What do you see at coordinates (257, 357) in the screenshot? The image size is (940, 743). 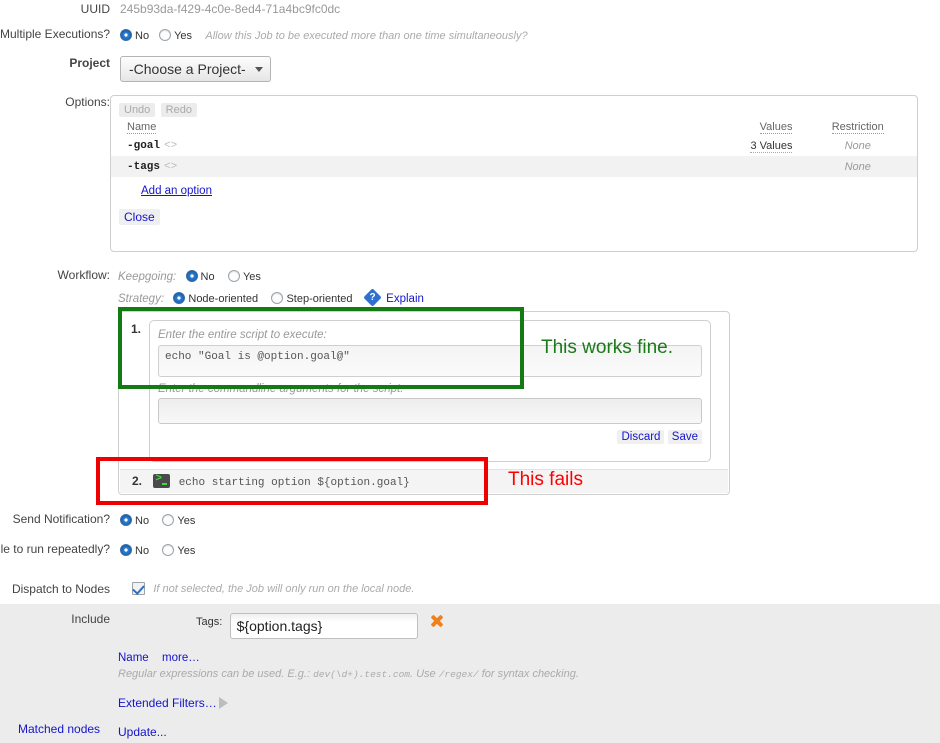 I see `script-textarea-value: echo "Goal is @option.goal@"` at bounding box center [257, 357].